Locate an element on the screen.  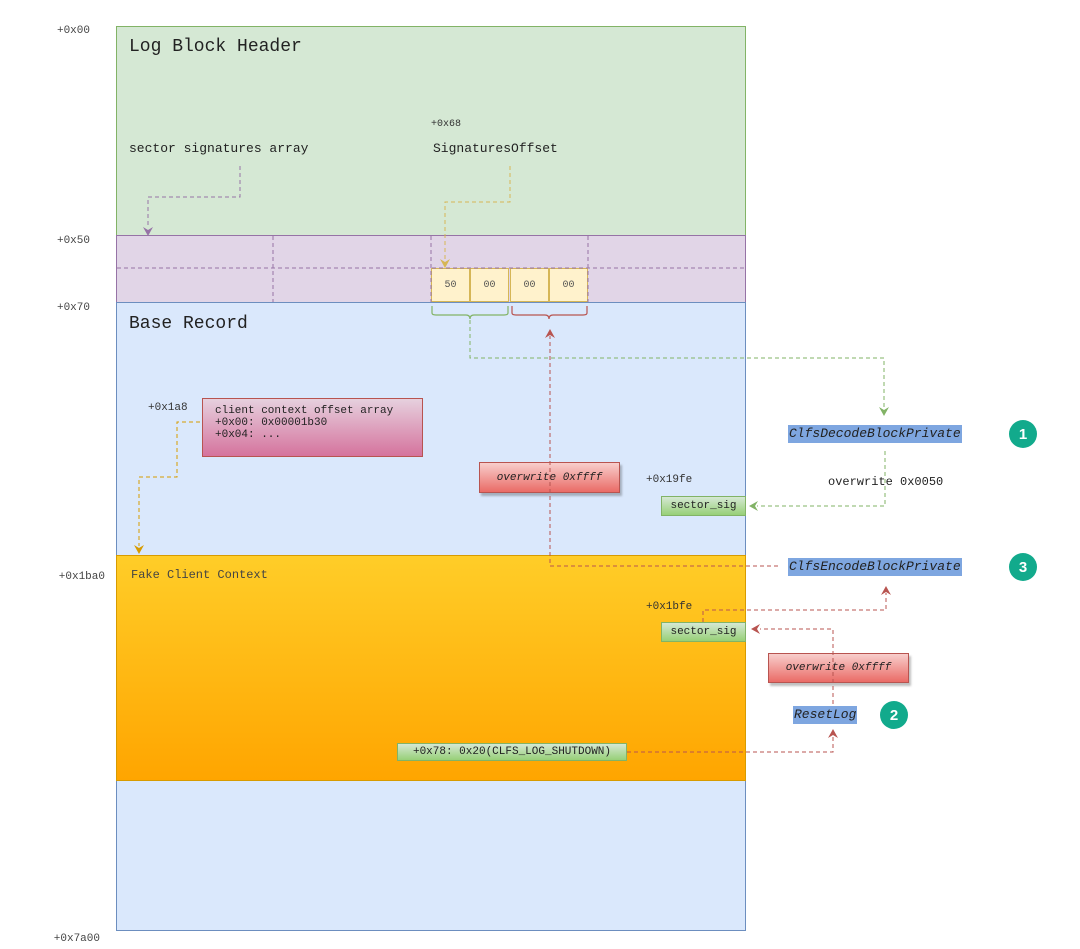
arrow-client-context-to-fake is located at coordinates (169, 483).